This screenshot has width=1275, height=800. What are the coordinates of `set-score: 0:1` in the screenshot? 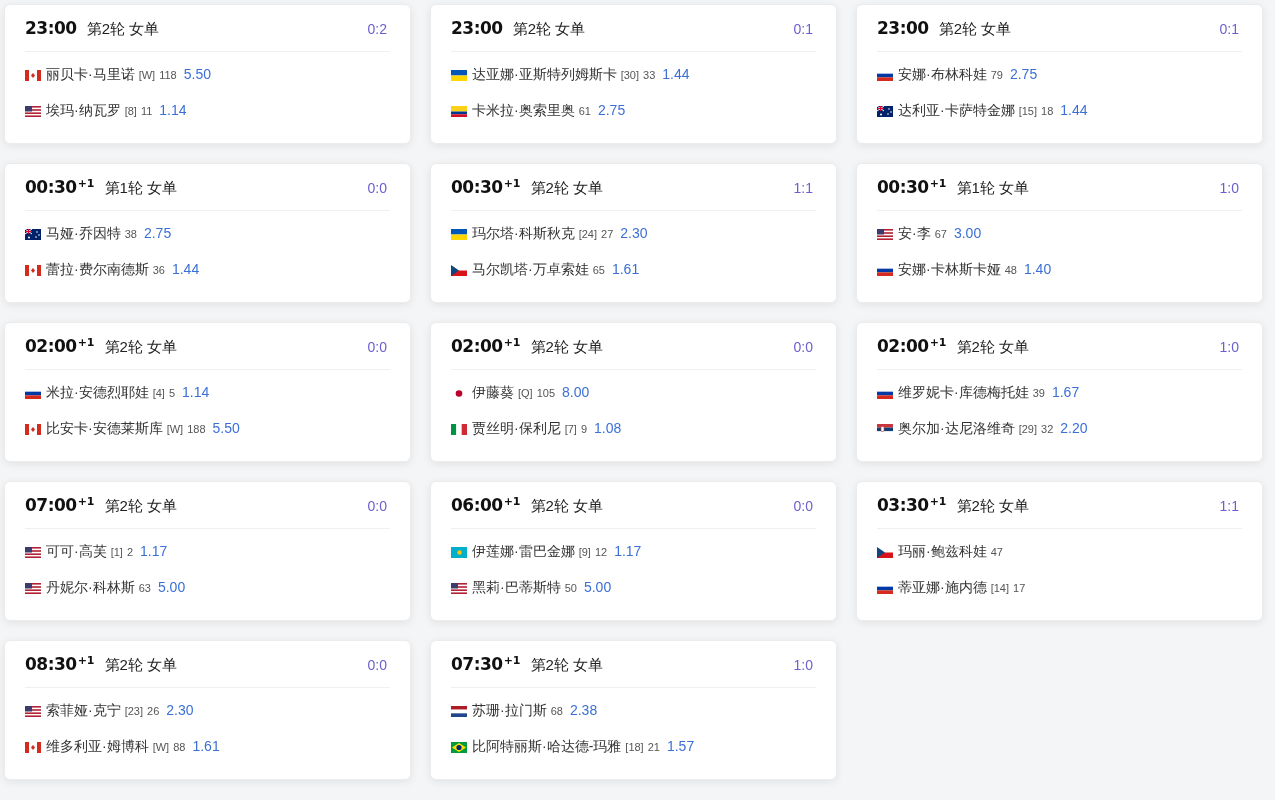 It's located at (803, 29).